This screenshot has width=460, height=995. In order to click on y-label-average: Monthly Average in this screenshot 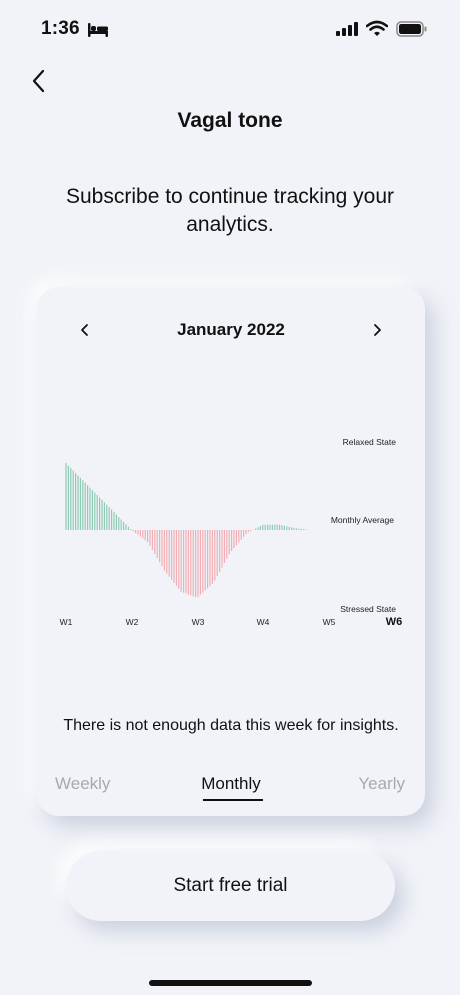, I will do `click(362, 520)`.